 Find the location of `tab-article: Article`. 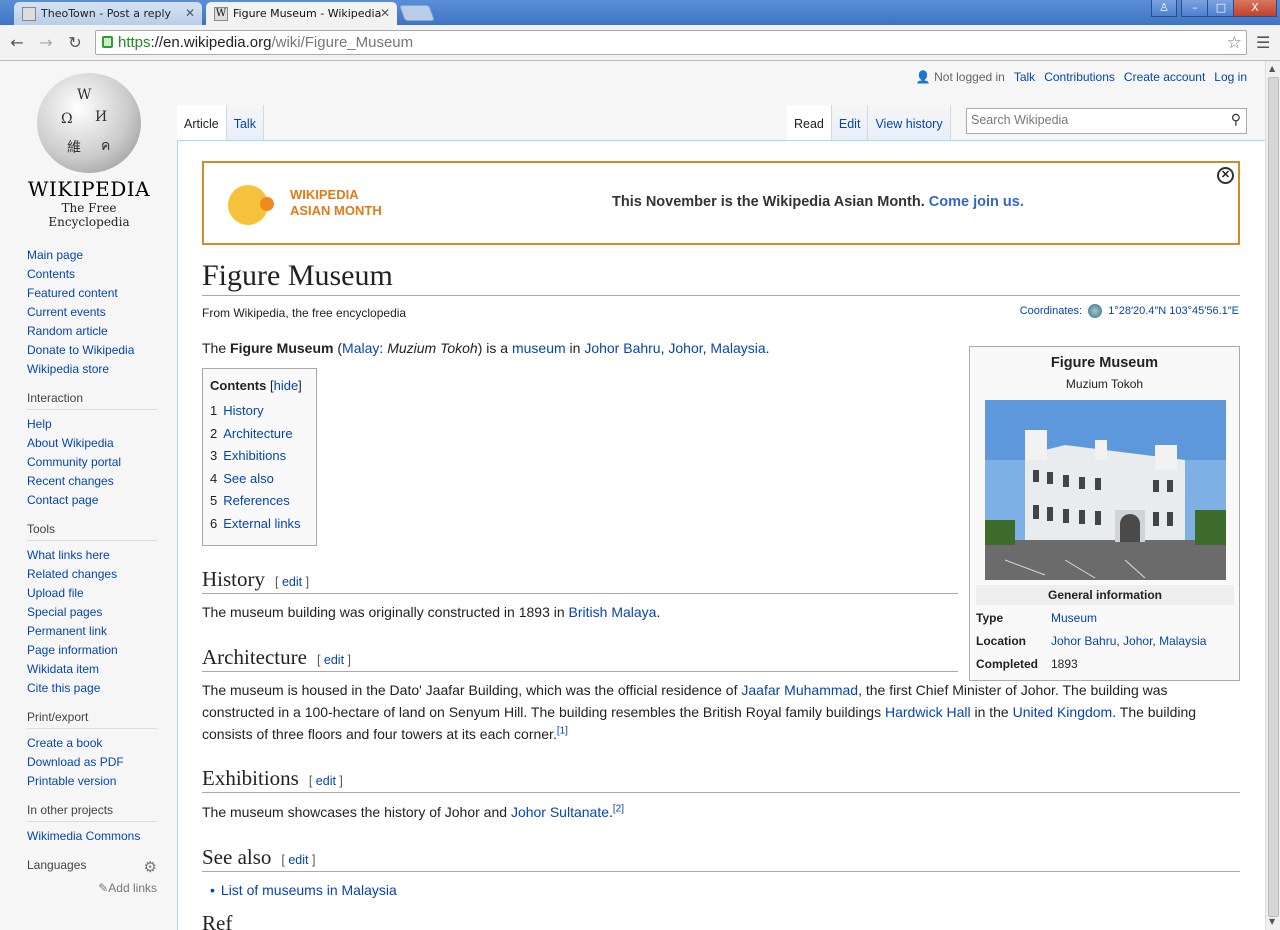

tab-article: Article is located at coordinates (202, 122).